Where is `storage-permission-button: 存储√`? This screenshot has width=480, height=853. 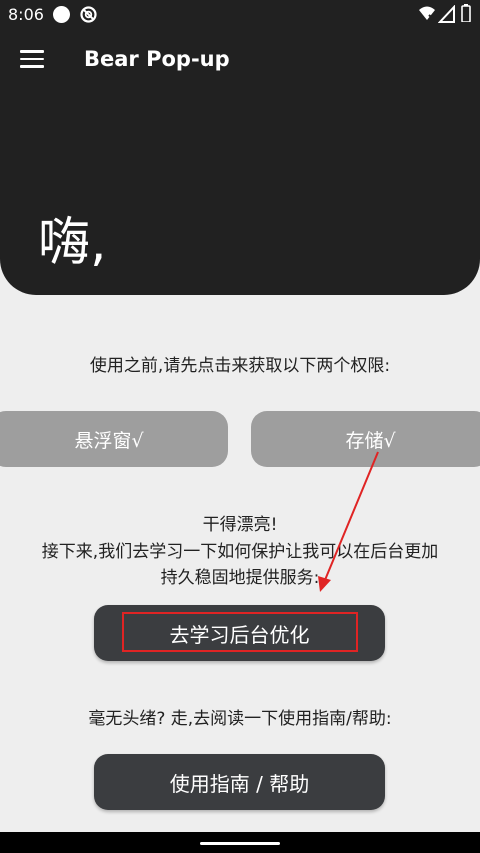
storage-permission-button: 存储√ is located at coordinates (365, 439).